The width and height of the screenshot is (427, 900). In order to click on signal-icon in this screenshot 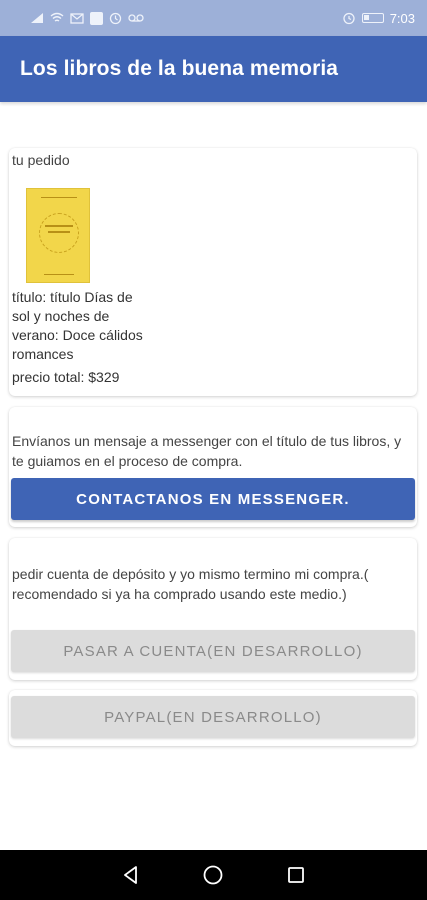, I will do `click(37, 18)`.